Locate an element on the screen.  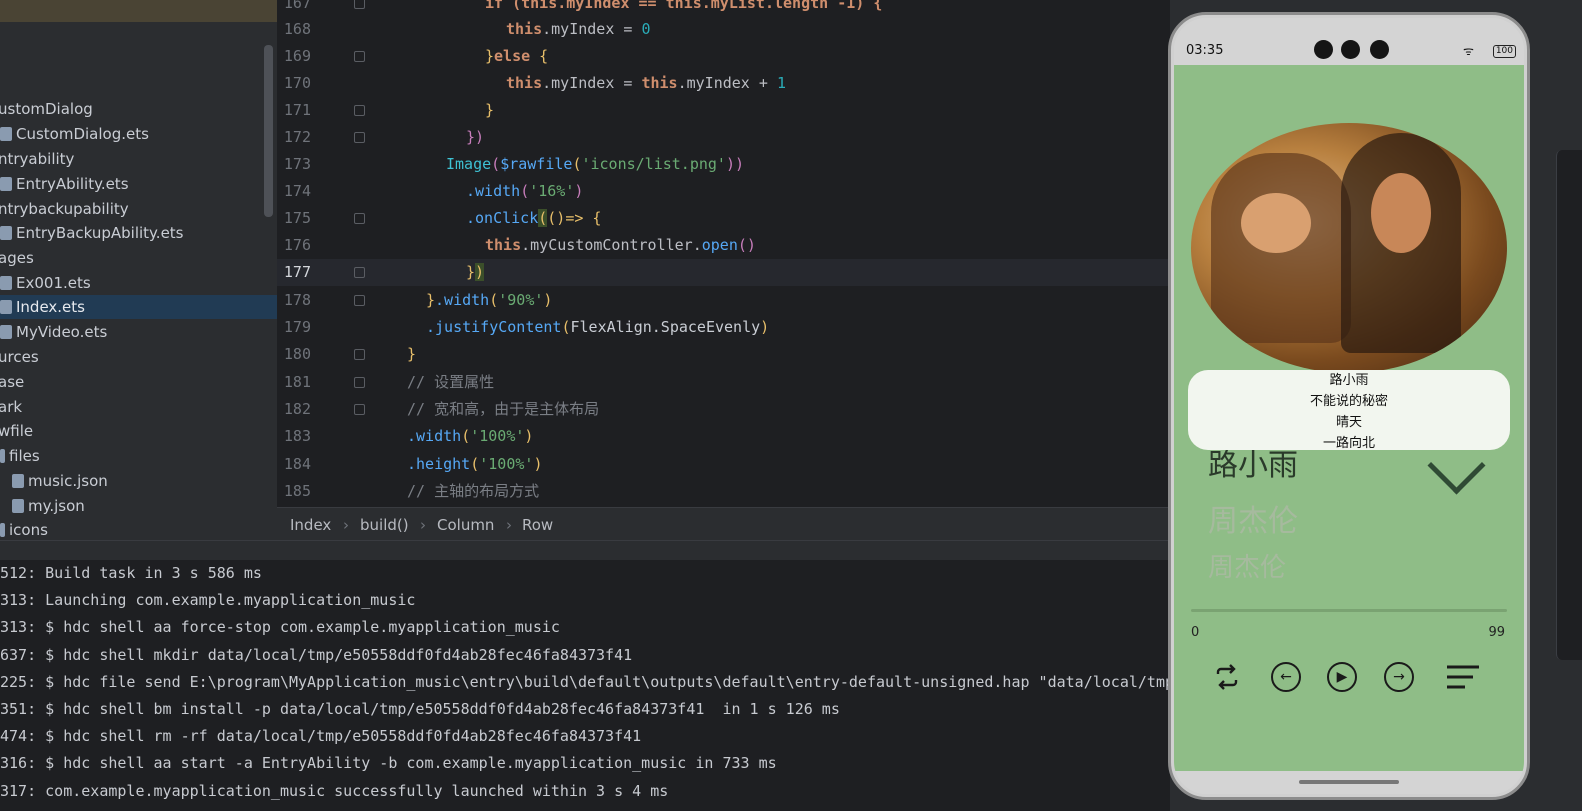
tree-item-music-json: music.json is located at coordinates (144, 481).